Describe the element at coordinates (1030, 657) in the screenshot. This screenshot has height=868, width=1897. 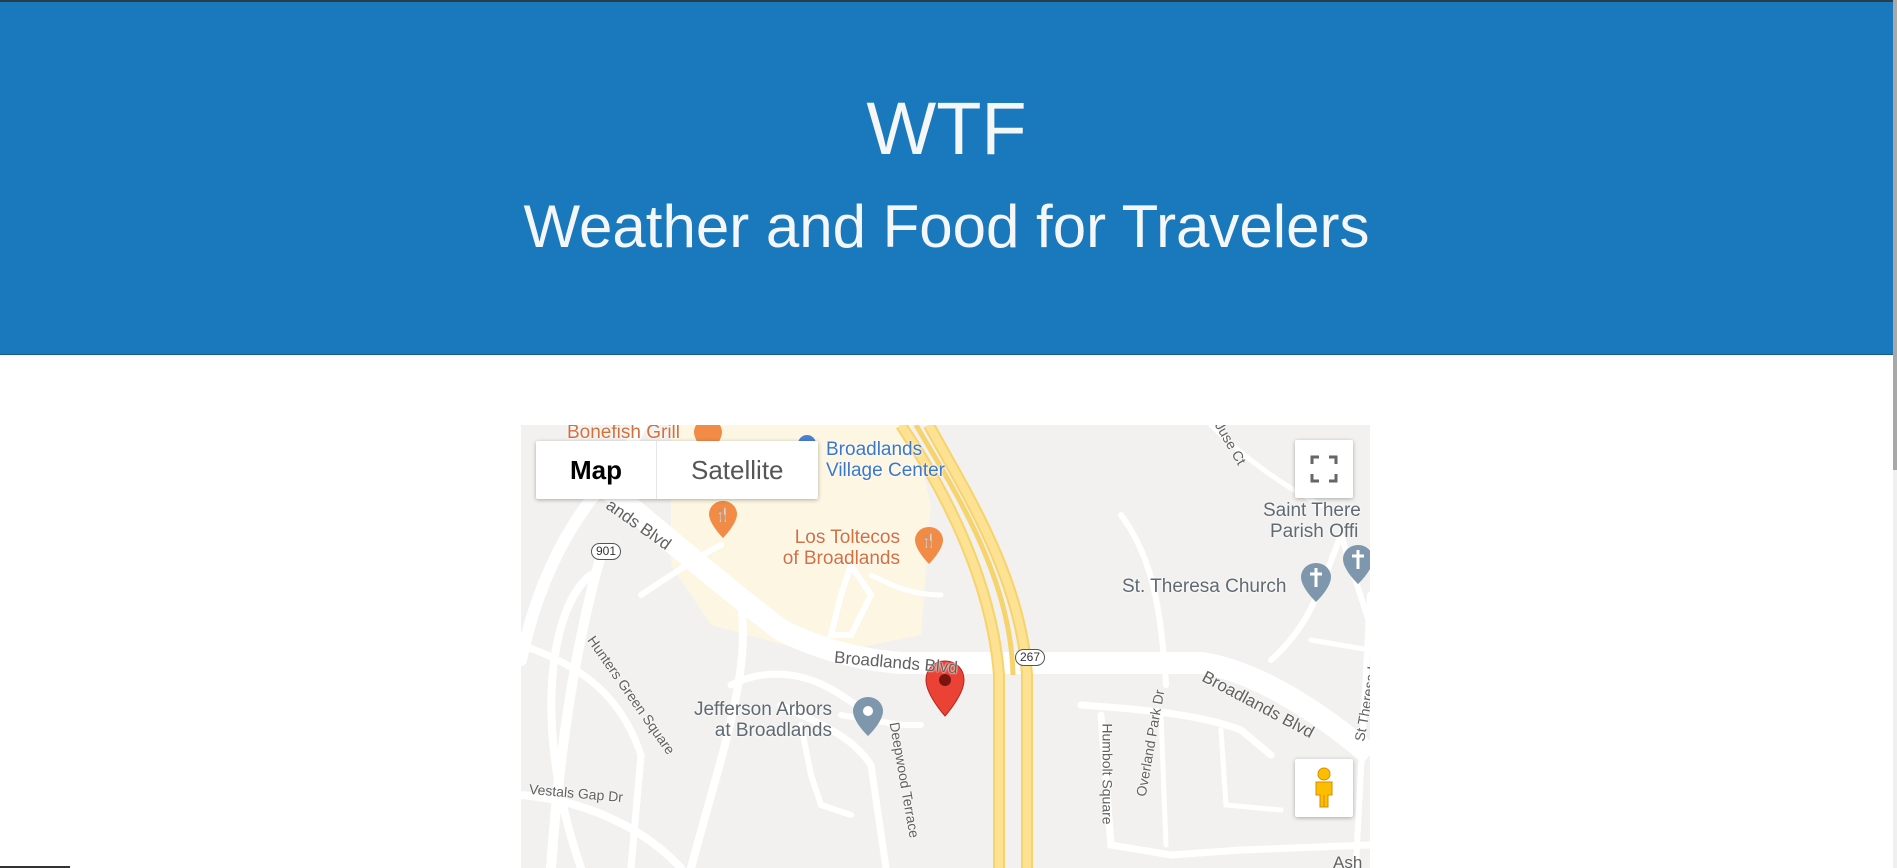
I see `route-shield: 267` at that location.